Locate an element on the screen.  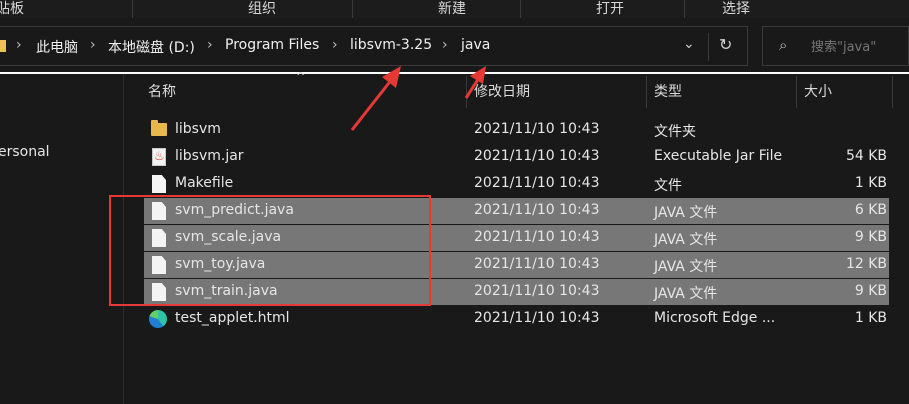
ribbon-select-group: 选择 is located at coordinates (736, 9).